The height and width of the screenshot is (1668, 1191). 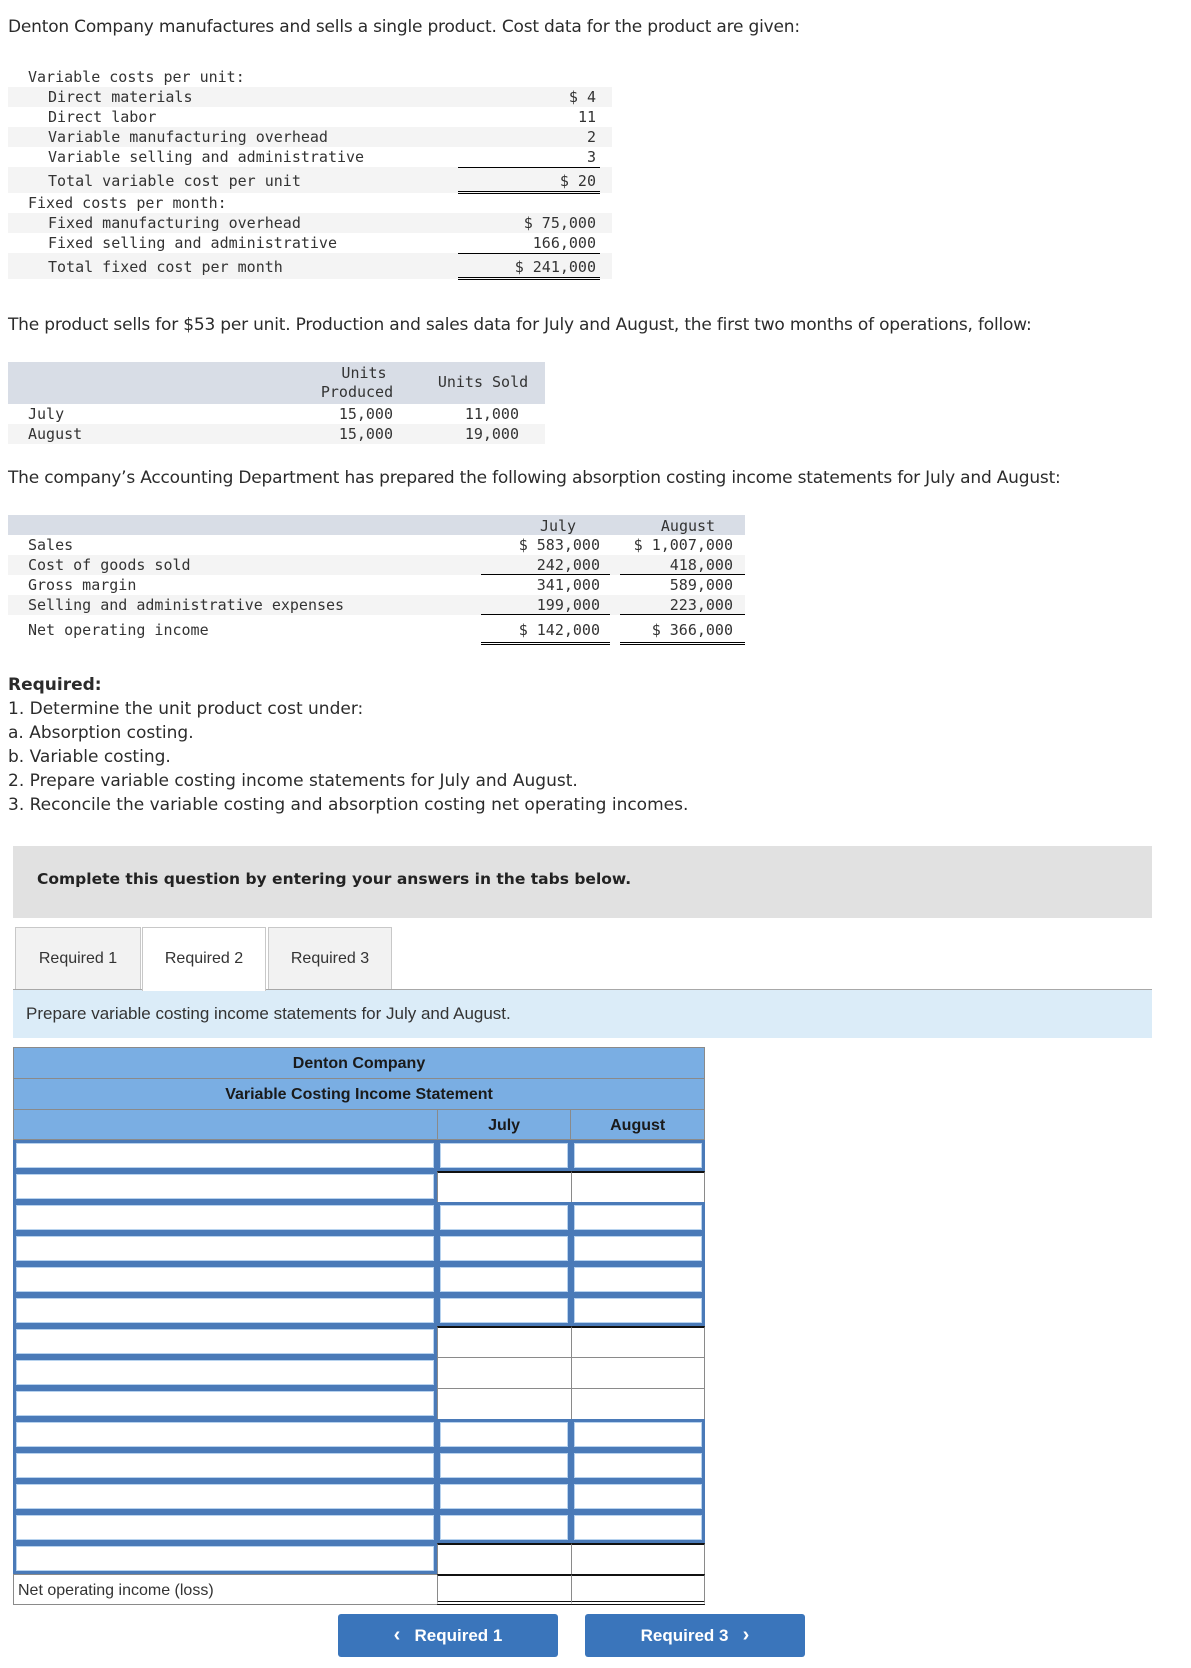 I want to click on cost-label: Fixed selling and administrative, so click(x=192, y=243).